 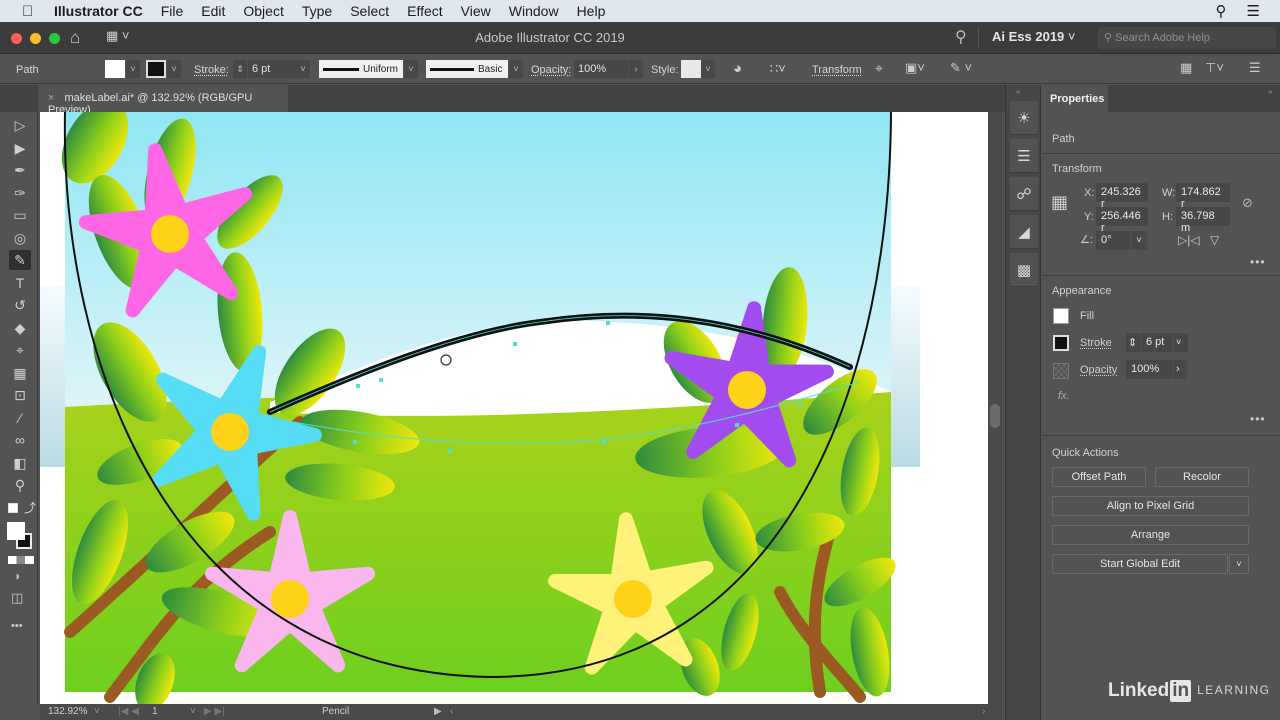 I want to click on expand-panel-icon: », so click(x=1270, y=91).